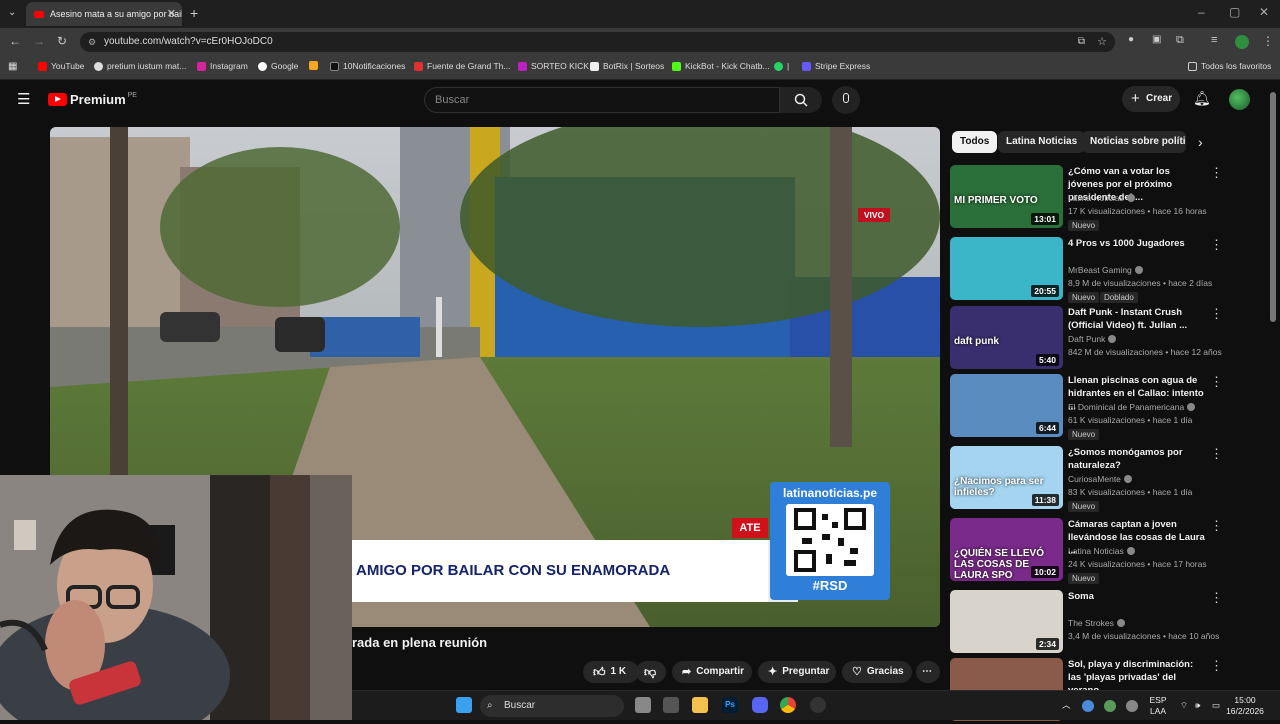 Image resolution: width=1280 pixels, height=724 pixels. I want to click on channel-name: El Dominical de Panamericana, so click(1132, 407).